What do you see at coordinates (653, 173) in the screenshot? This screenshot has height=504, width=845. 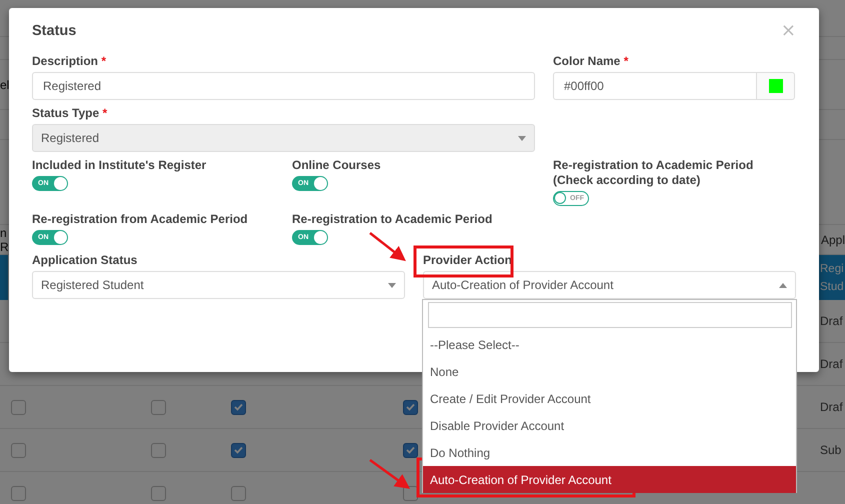 I see `toggle-label: Re-registration to Academic Period (Check according to date)` at bounding box center [653, 173].